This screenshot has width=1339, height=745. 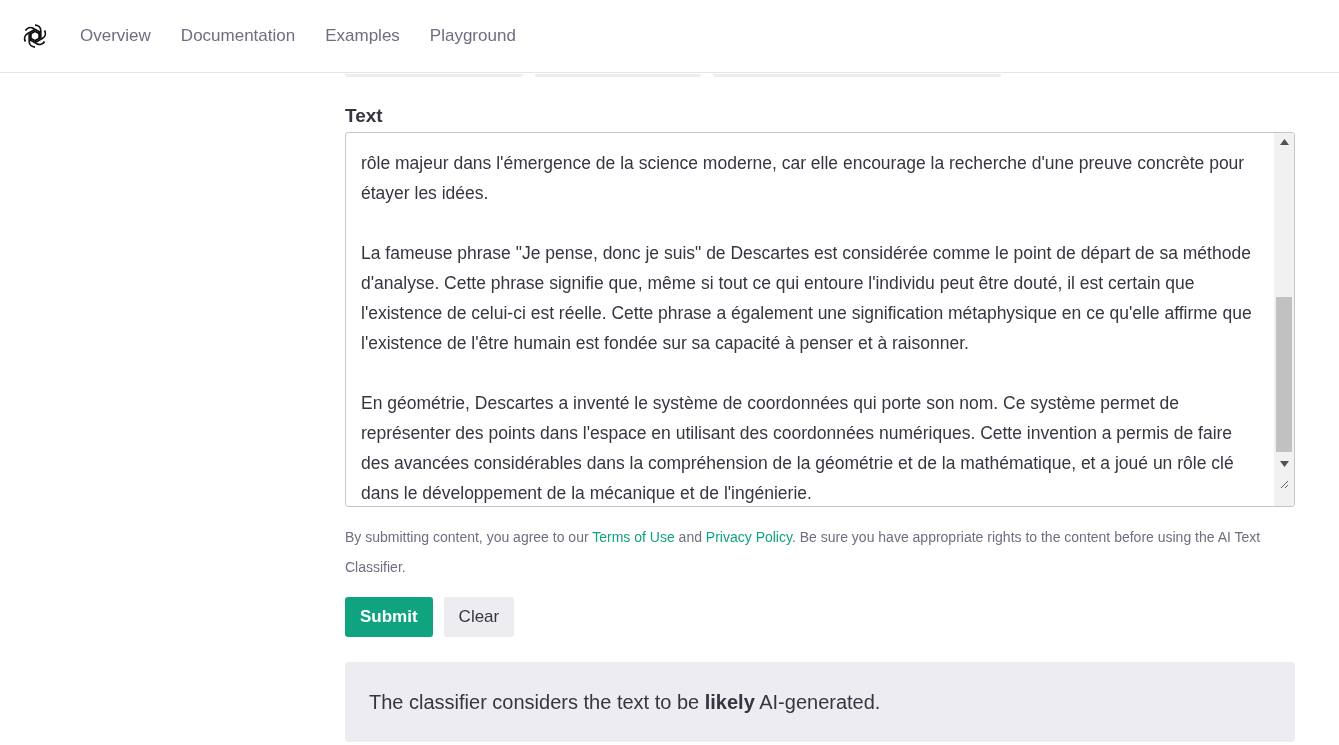 I want to click on nav-link: Documentation, so click(x=238, y=36).